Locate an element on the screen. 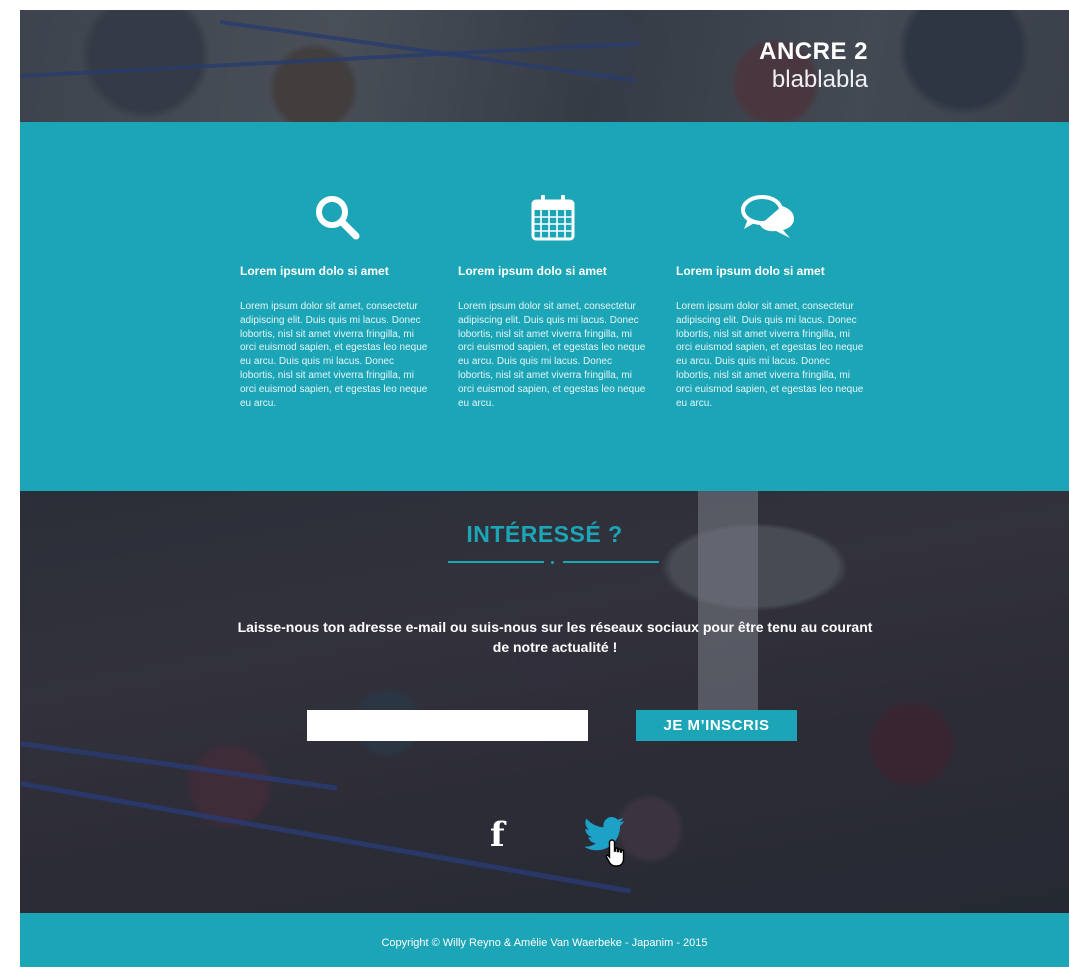 This screenshot has height=973, width=1069. hero-banner: ANCRE 2 blablabla is located at coordinates (544, 66).